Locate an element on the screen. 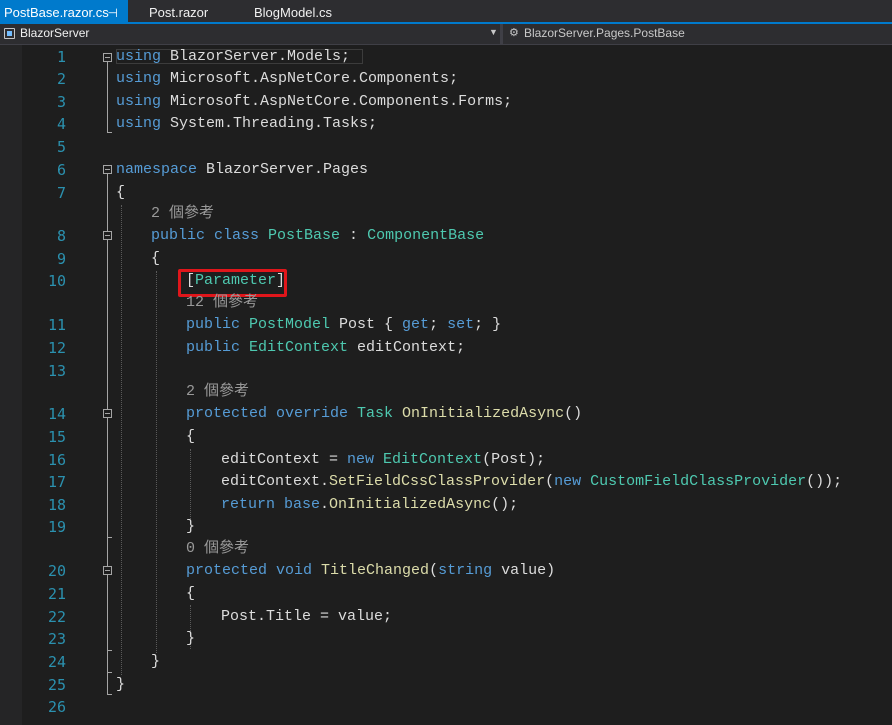 This screenshot has height=725, width=892. type-name: PostBase is located at coordinates (300, 235).